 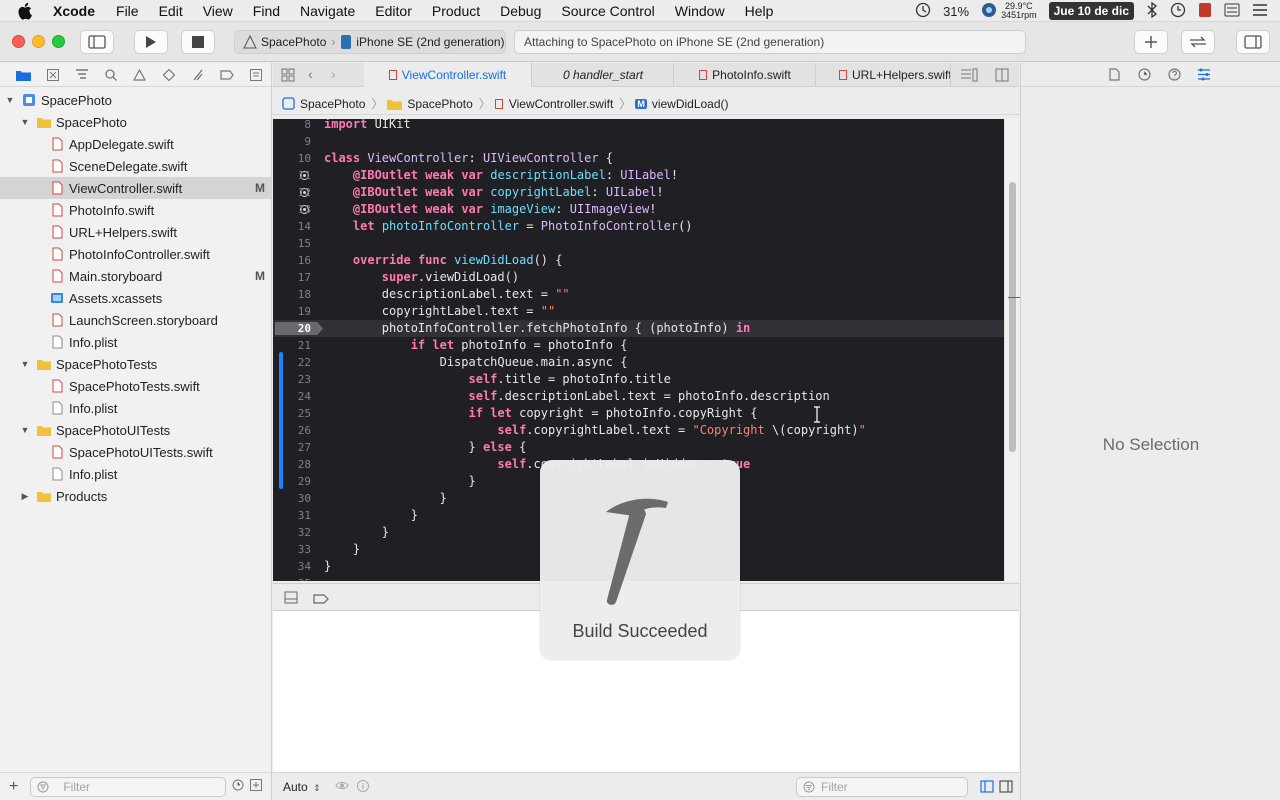 What do you see at coordinates (198, 42) in the screenshot?
I see `stop-button` at bounding box center [198, 42].